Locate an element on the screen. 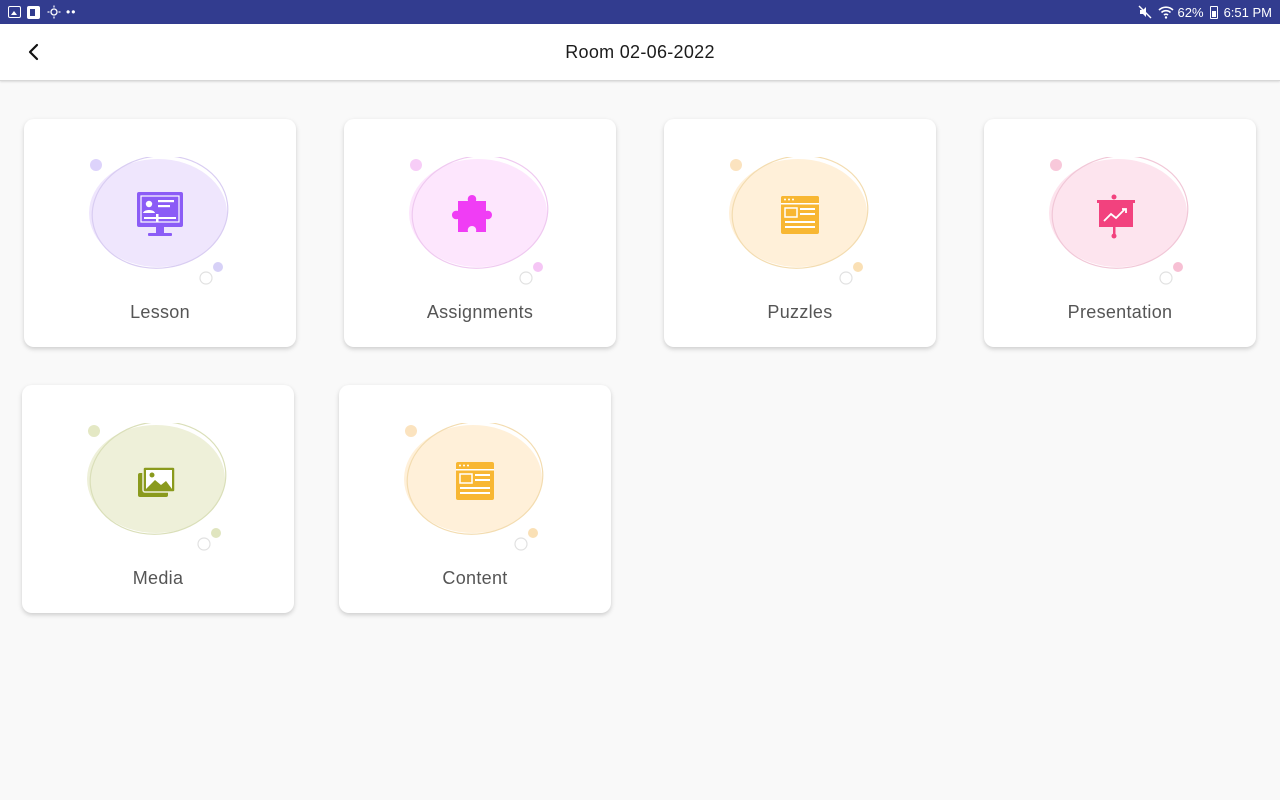 The width and height of the screenshot is (1280, 800). presentation-card-label: Presentation is located at coordinates (1120, 312).